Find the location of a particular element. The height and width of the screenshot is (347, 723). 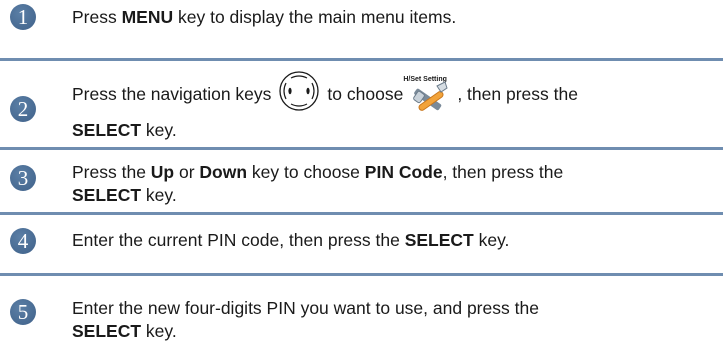

step-number-badge: 3 is located at coordinates (23, 178).